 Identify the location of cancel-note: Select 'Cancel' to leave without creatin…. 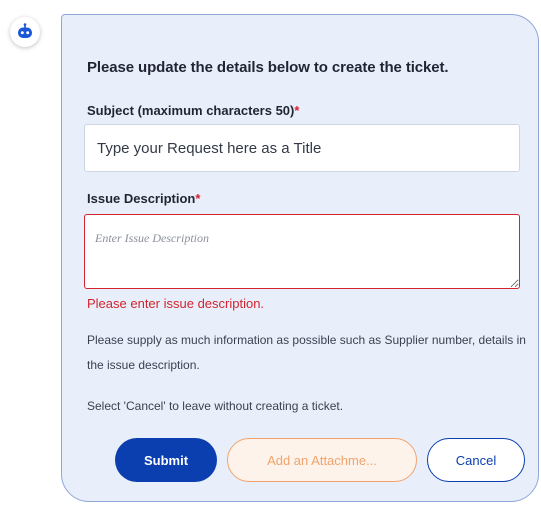
(215, 406).